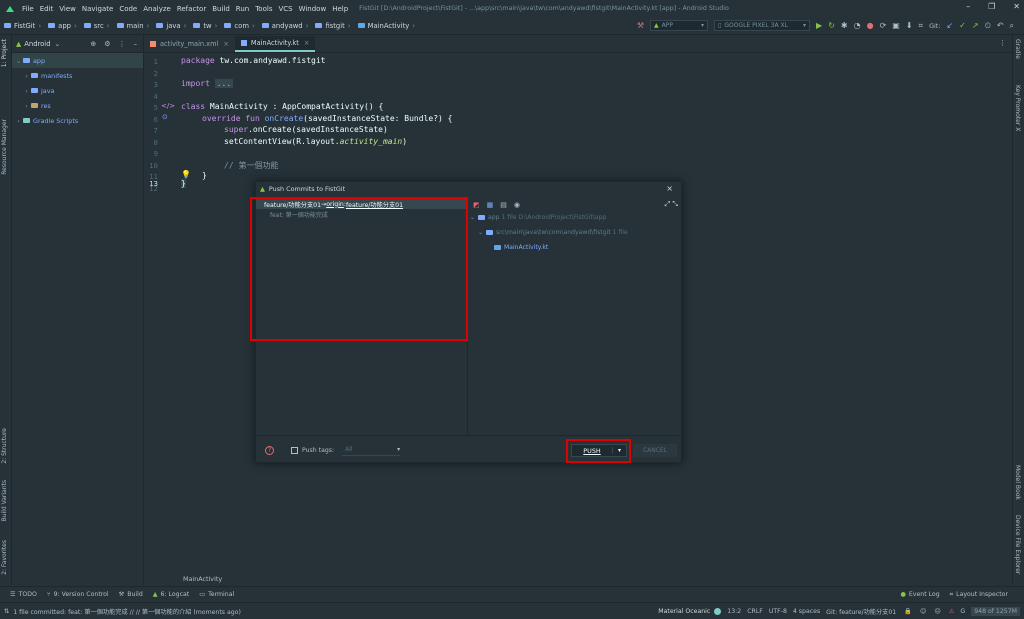 Image resolution: width=1024 pixels, height=619 pixels. Describe the element at coordinates (923, 611) in the screenshot. I see `inspector-face-icon: ☺` at that location.